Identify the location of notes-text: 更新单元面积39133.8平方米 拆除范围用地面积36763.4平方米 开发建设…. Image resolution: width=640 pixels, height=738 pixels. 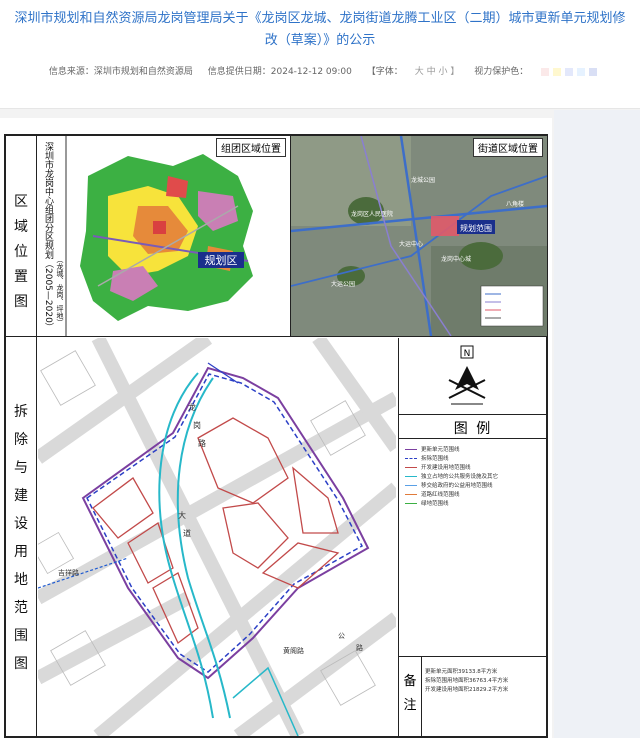
(485, 681).